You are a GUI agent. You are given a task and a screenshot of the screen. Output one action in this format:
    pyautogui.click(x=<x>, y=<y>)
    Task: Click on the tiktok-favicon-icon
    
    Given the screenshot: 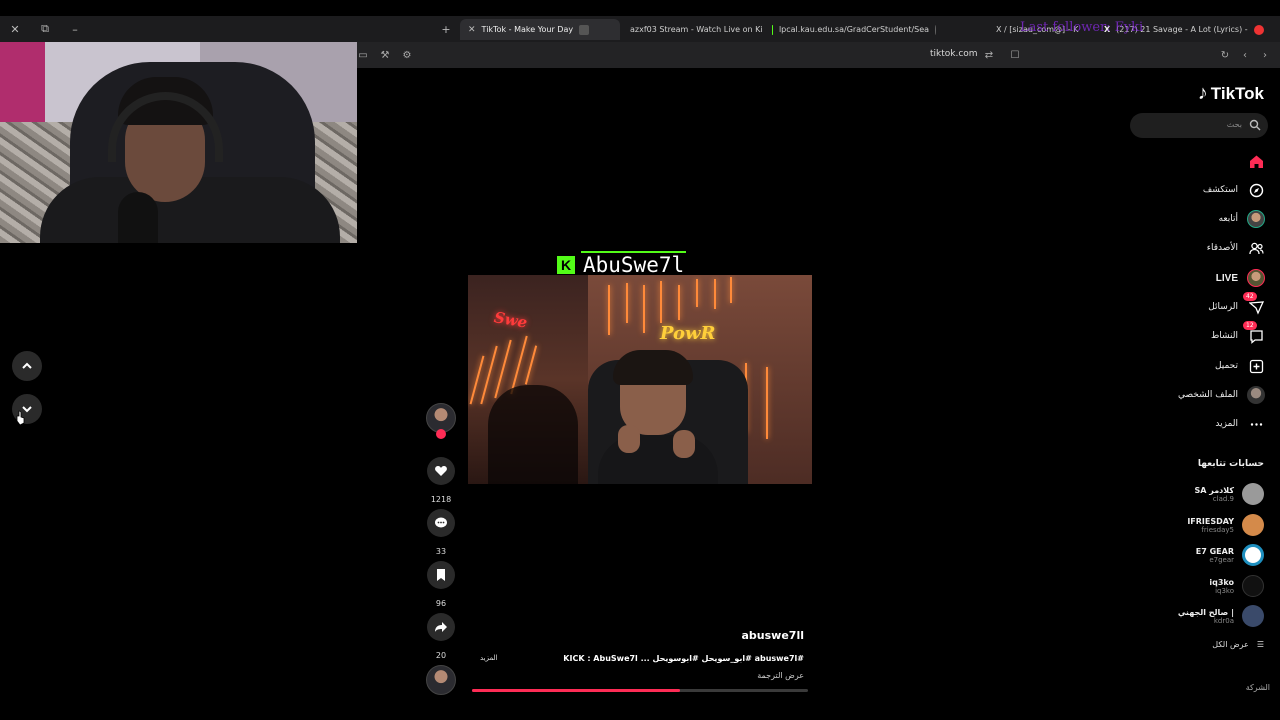 What is the action you would take?
    pyautogui.click(x=584, y=29)
    